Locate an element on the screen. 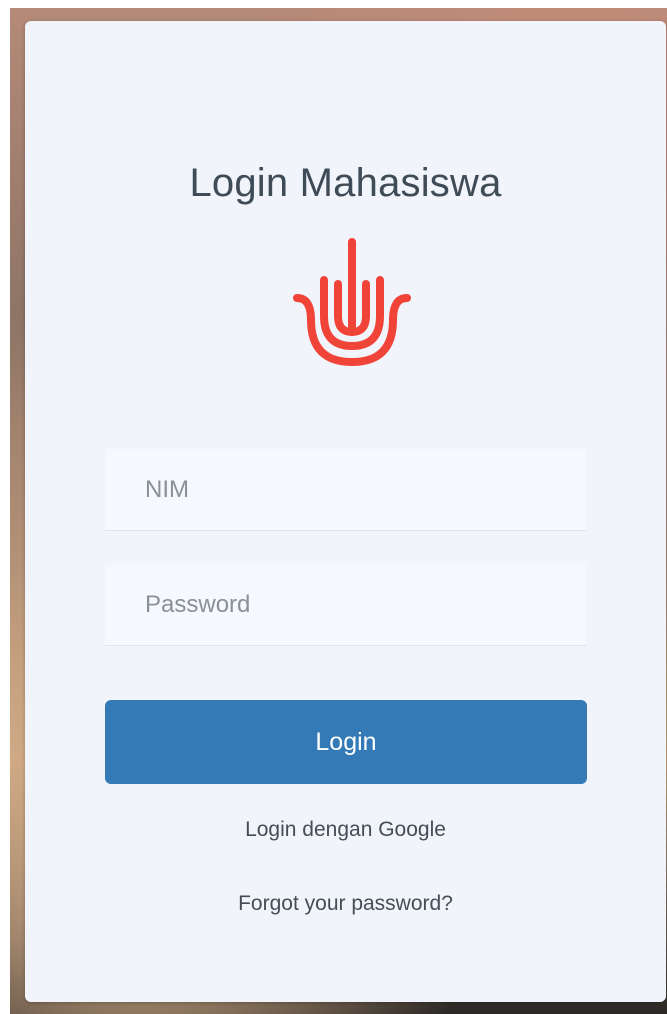 Image resolution: width=667 pixels, height=1014 pixels. password-input is located at coordinates (345, 605).